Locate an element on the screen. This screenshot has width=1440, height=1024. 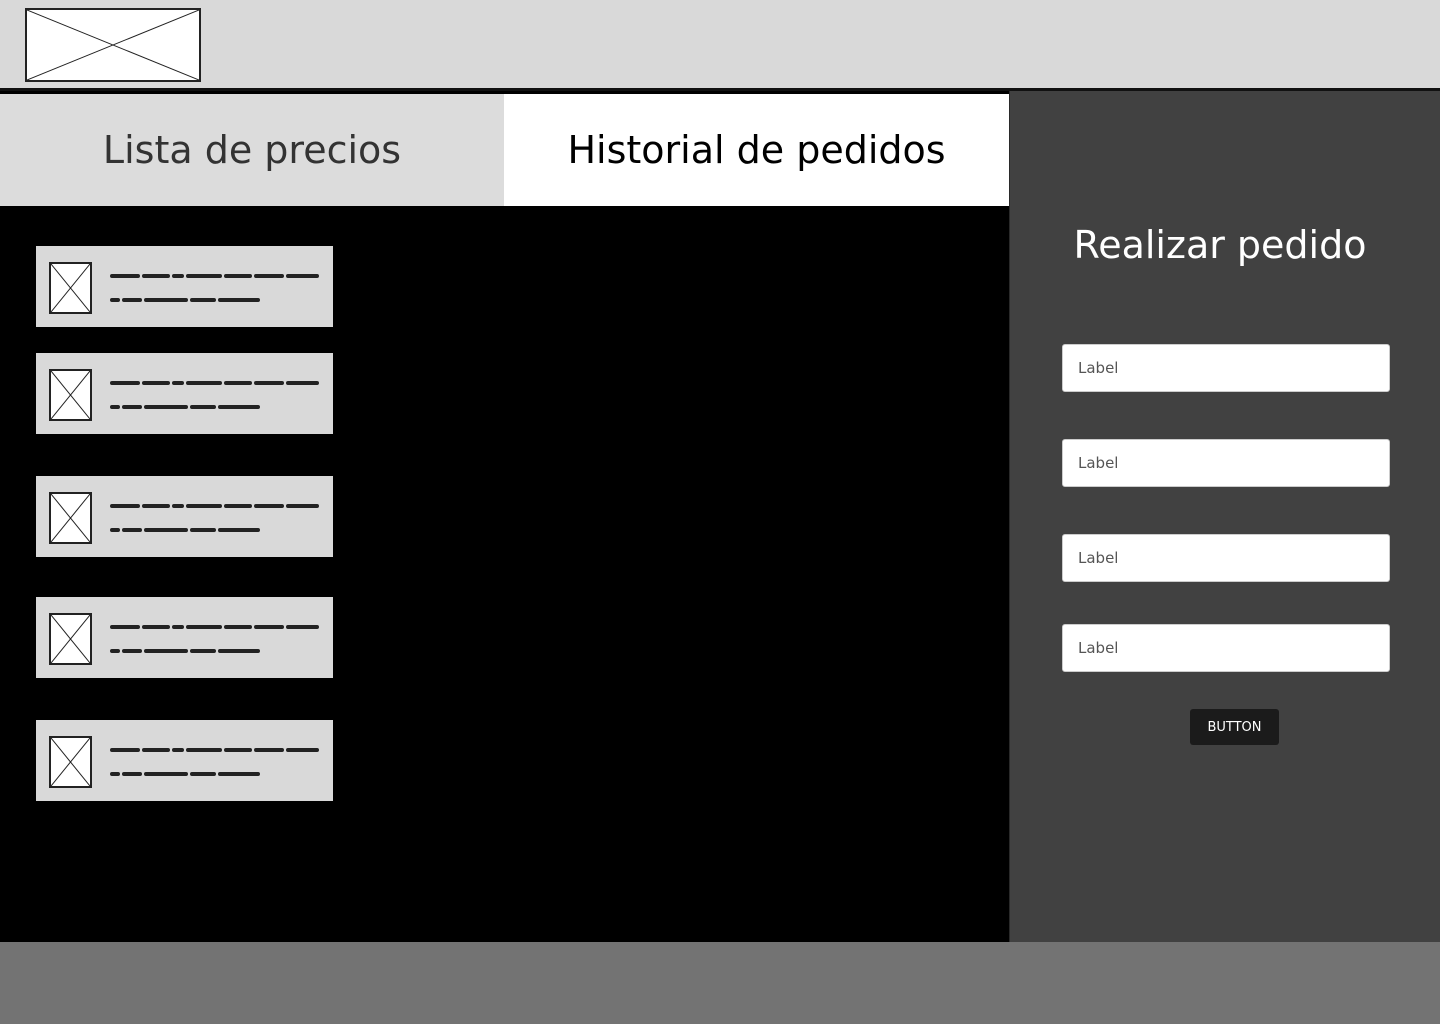
tab-historial-de-pedidos: Historial de pedidos is located at coordinates (756, 150).